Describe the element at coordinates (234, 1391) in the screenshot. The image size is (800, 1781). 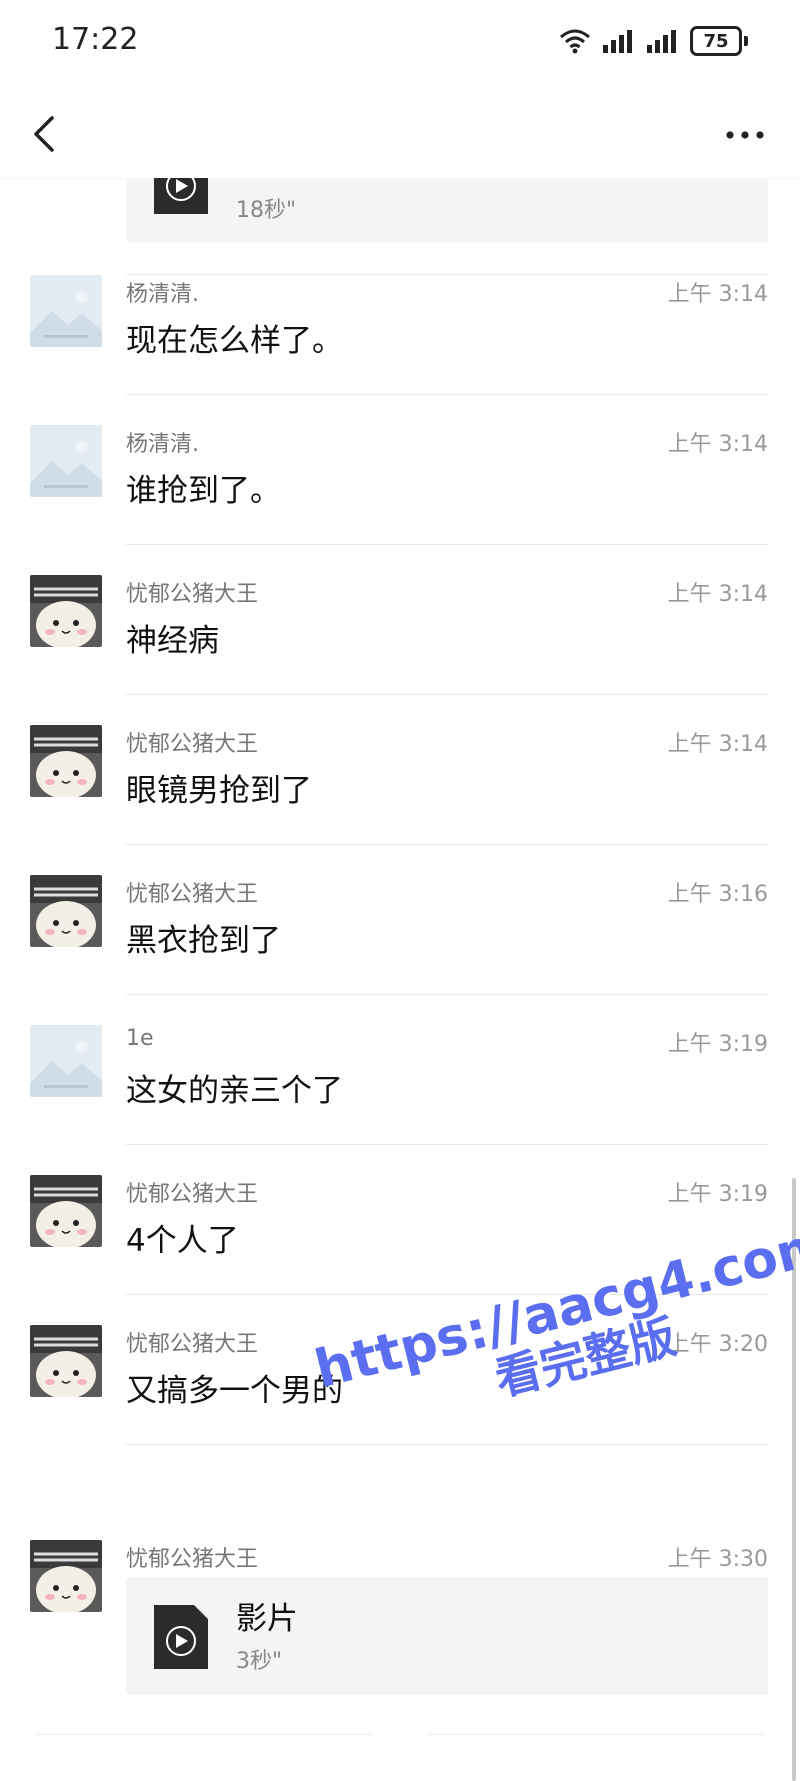
I see `message-text: 又搞多一个男的` at that location.